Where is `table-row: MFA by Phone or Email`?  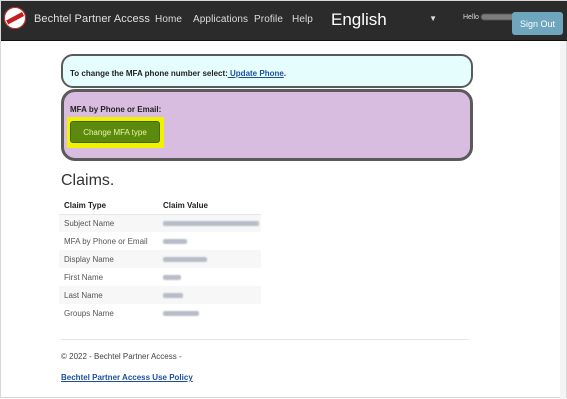
table-row: MFA by Phone or Email is located at coordinates (160, 241).